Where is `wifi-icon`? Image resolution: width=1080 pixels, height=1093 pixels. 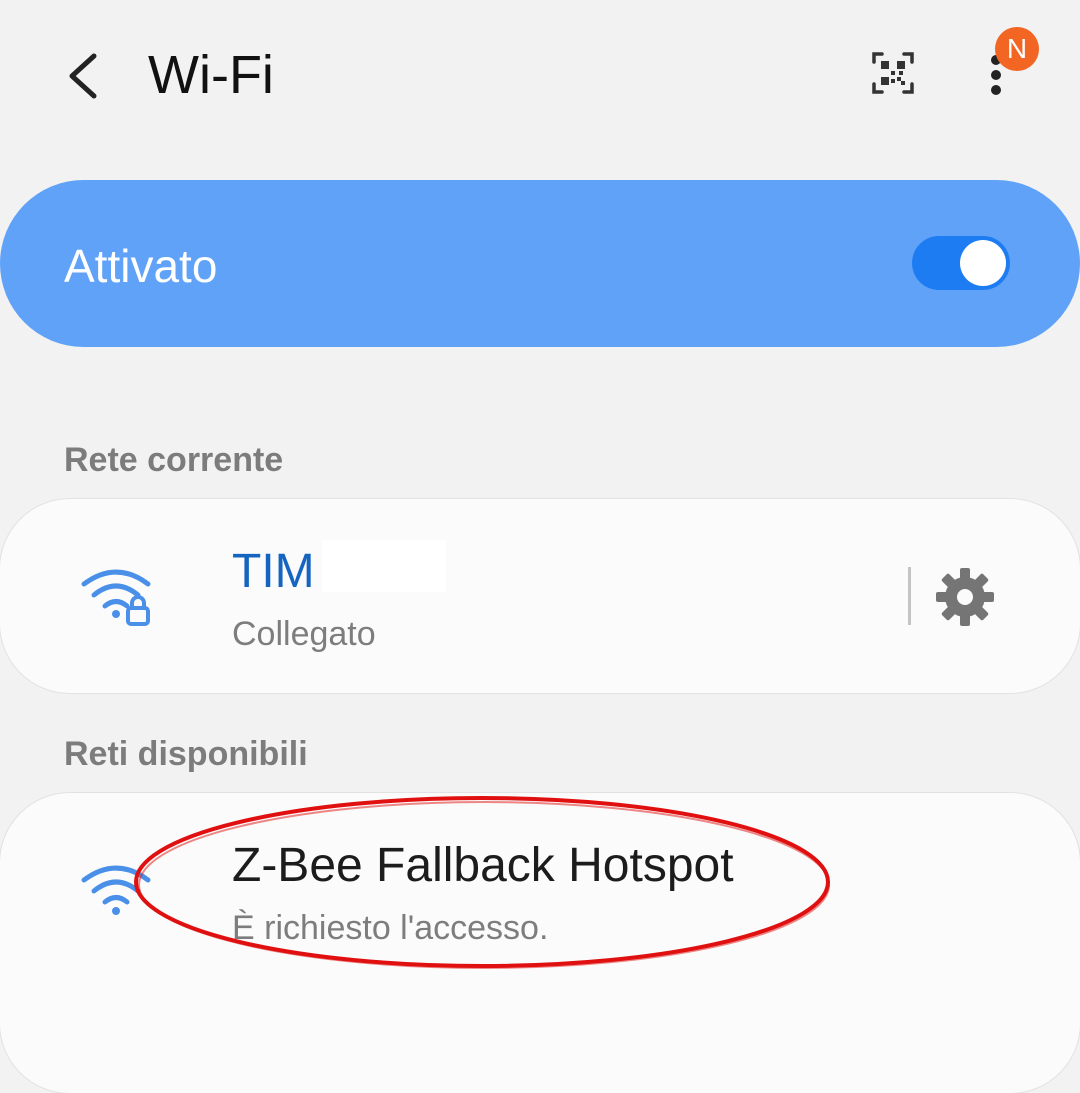 wifi-icon is located at coordinates (118, 892).